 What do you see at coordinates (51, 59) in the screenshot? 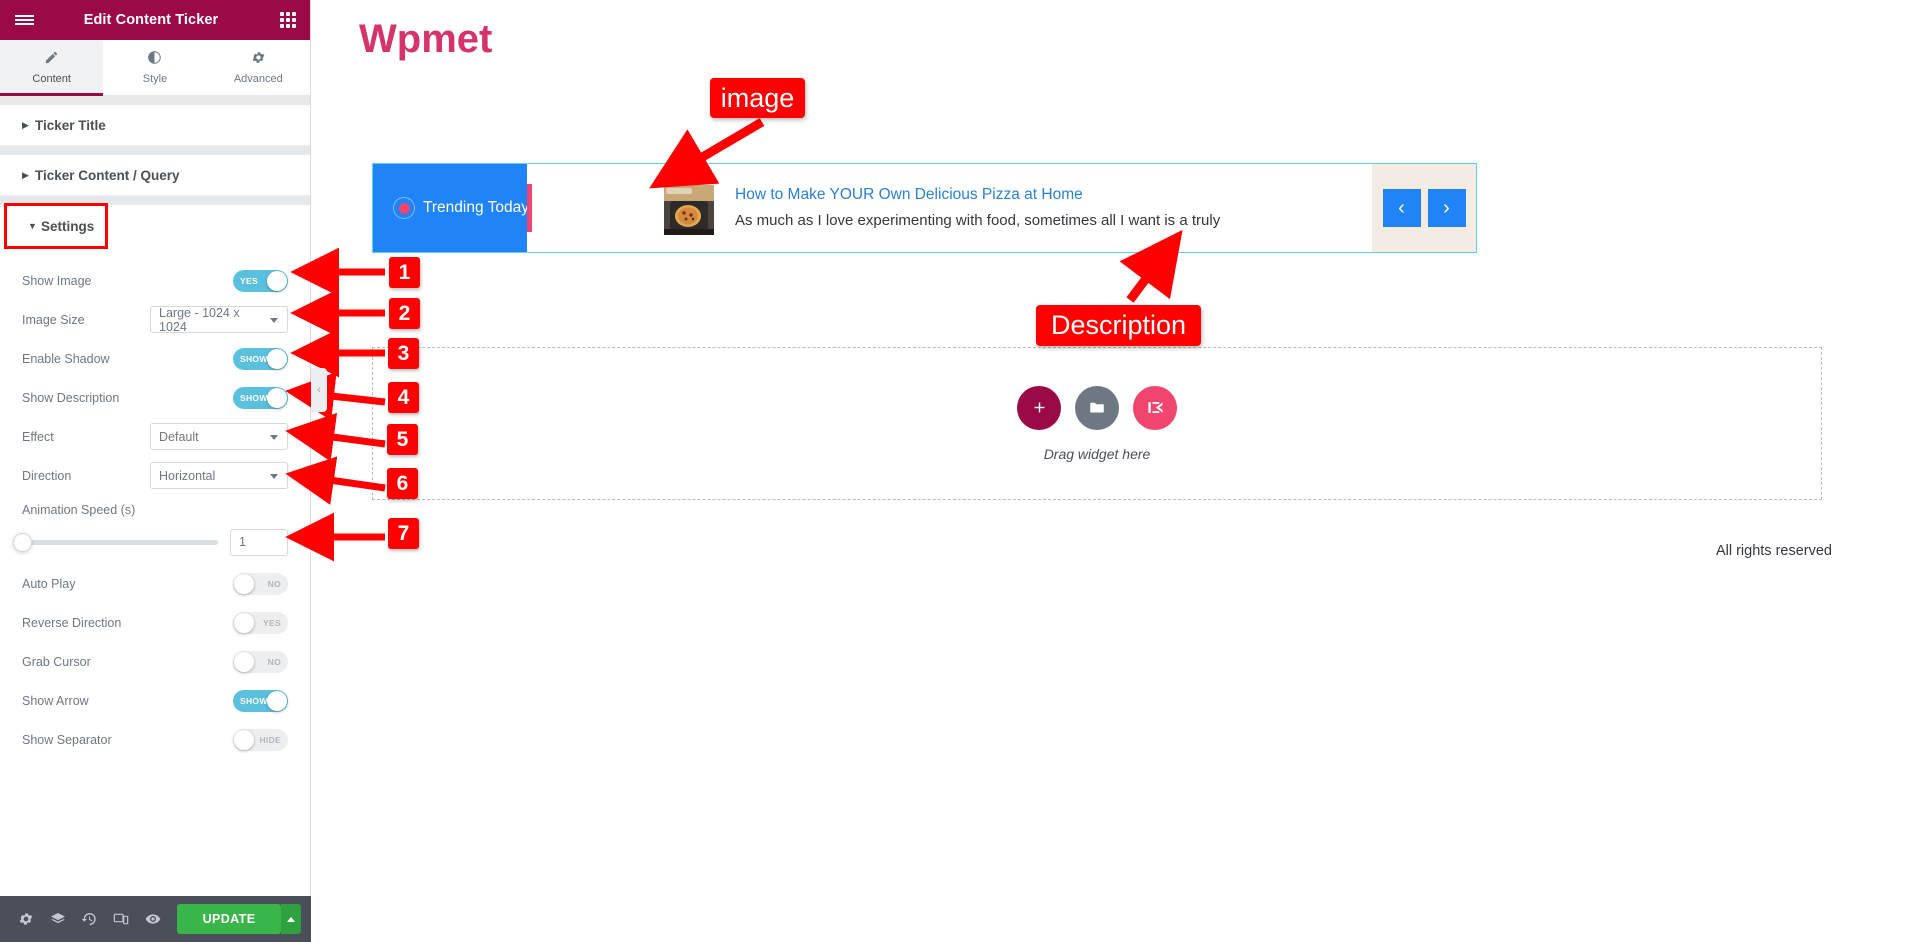
I see `pencil-icon` at bounding box center [51, 59].